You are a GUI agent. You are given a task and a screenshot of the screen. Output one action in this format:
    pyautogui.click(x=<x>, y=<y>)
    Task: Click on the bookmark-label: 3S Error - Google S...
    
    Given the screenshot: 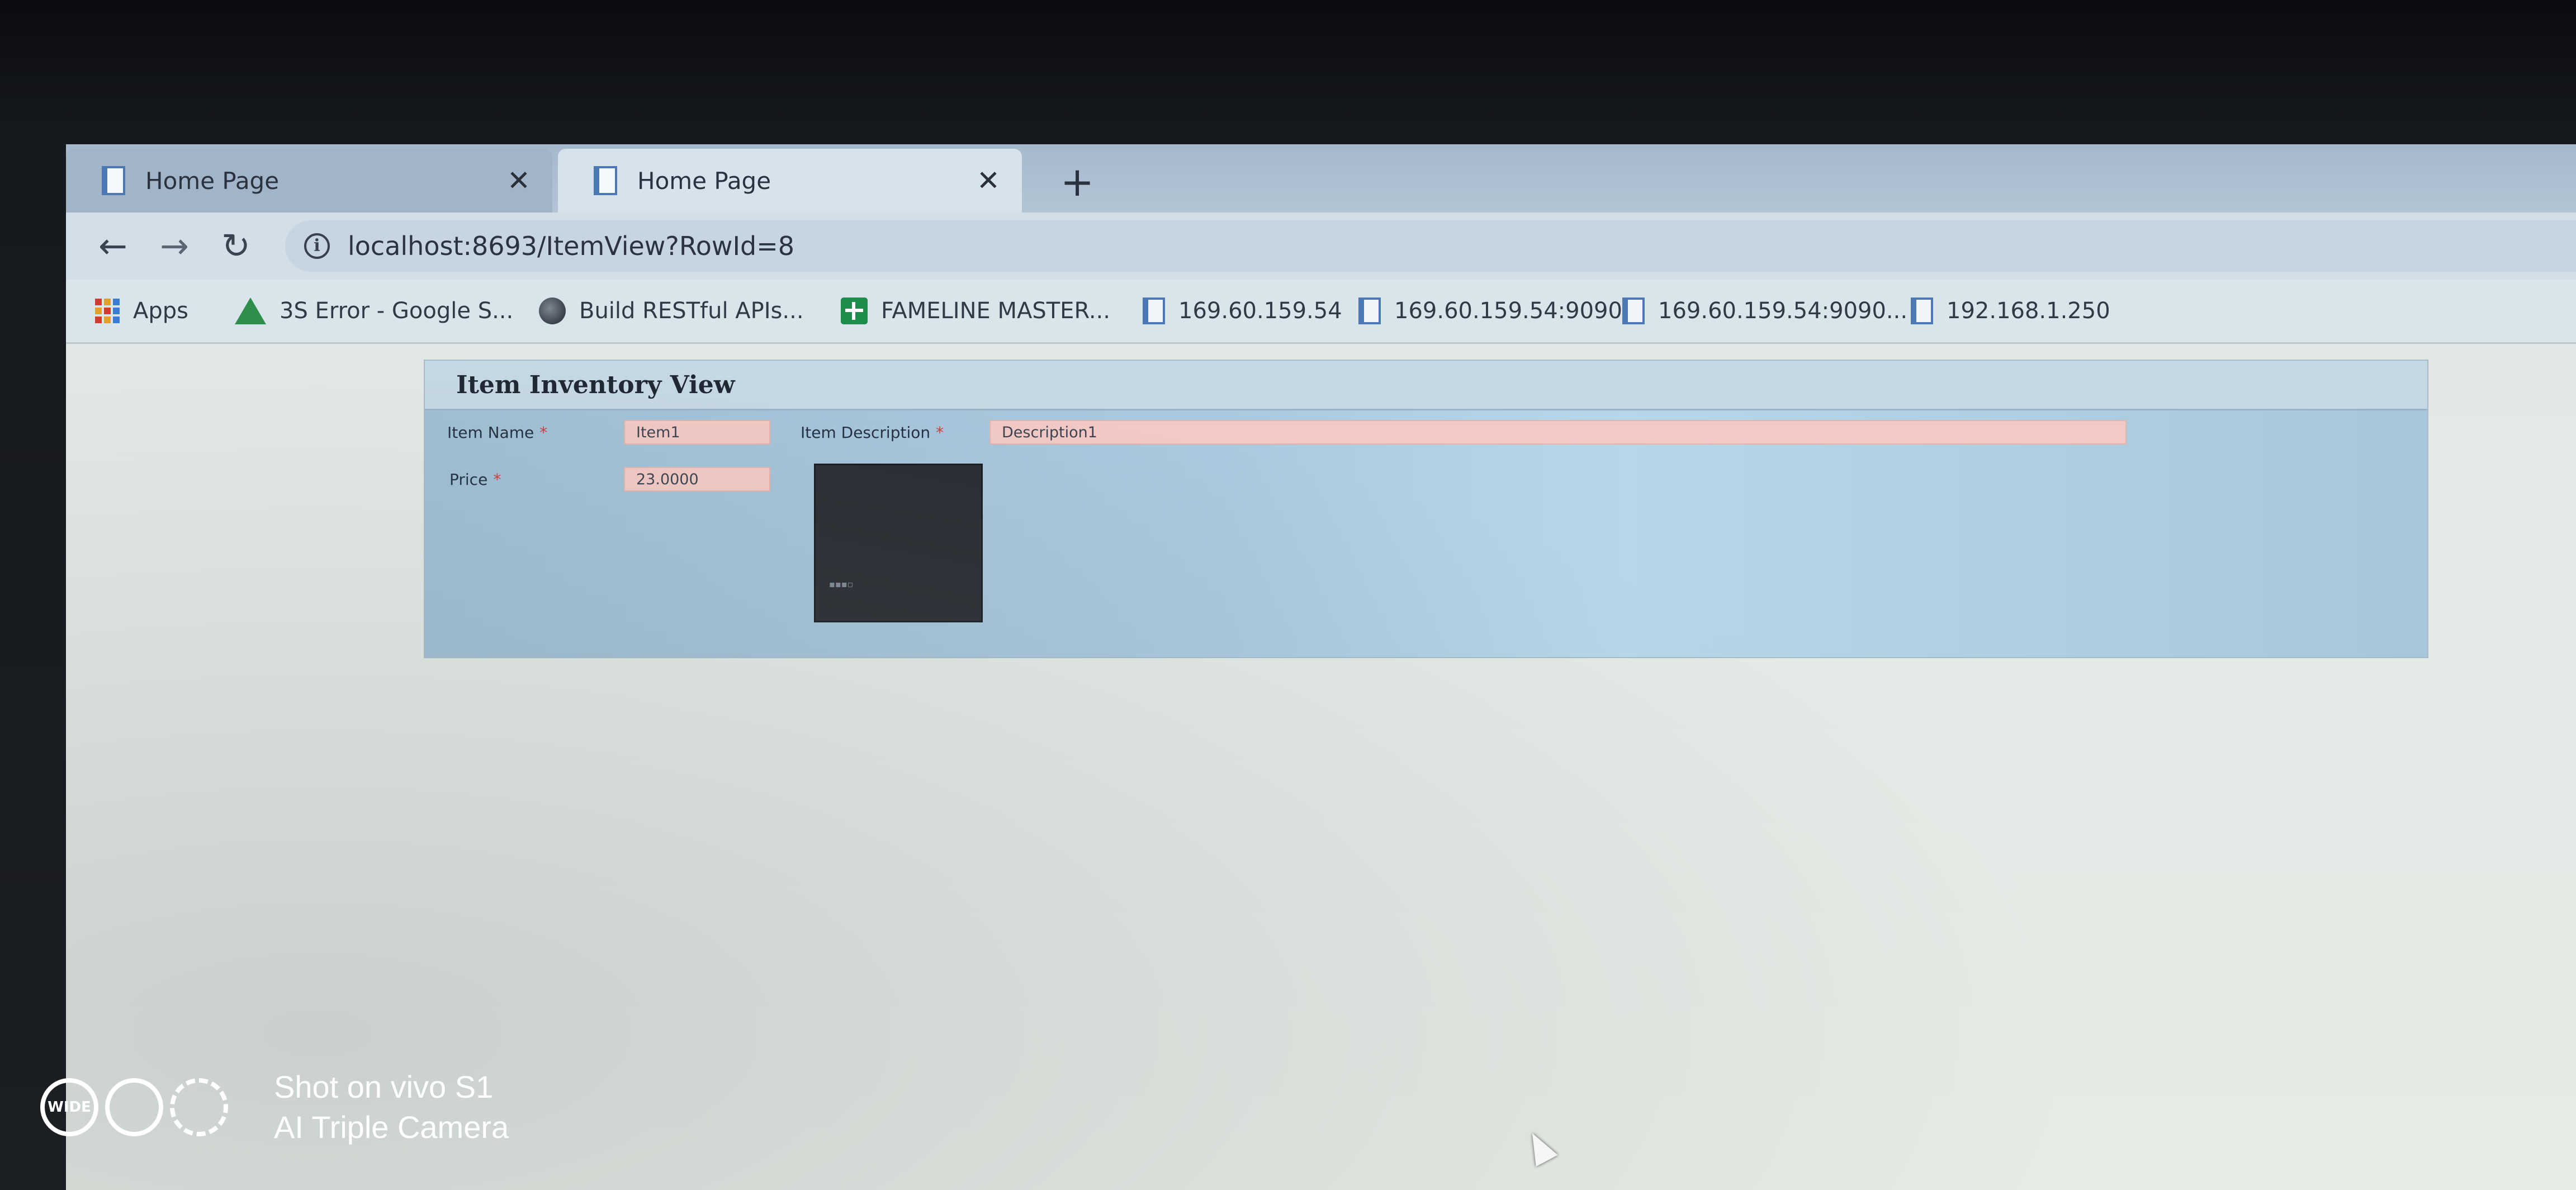 What is the action you would take?
    pyautogui.click(x=397, y=311)
    